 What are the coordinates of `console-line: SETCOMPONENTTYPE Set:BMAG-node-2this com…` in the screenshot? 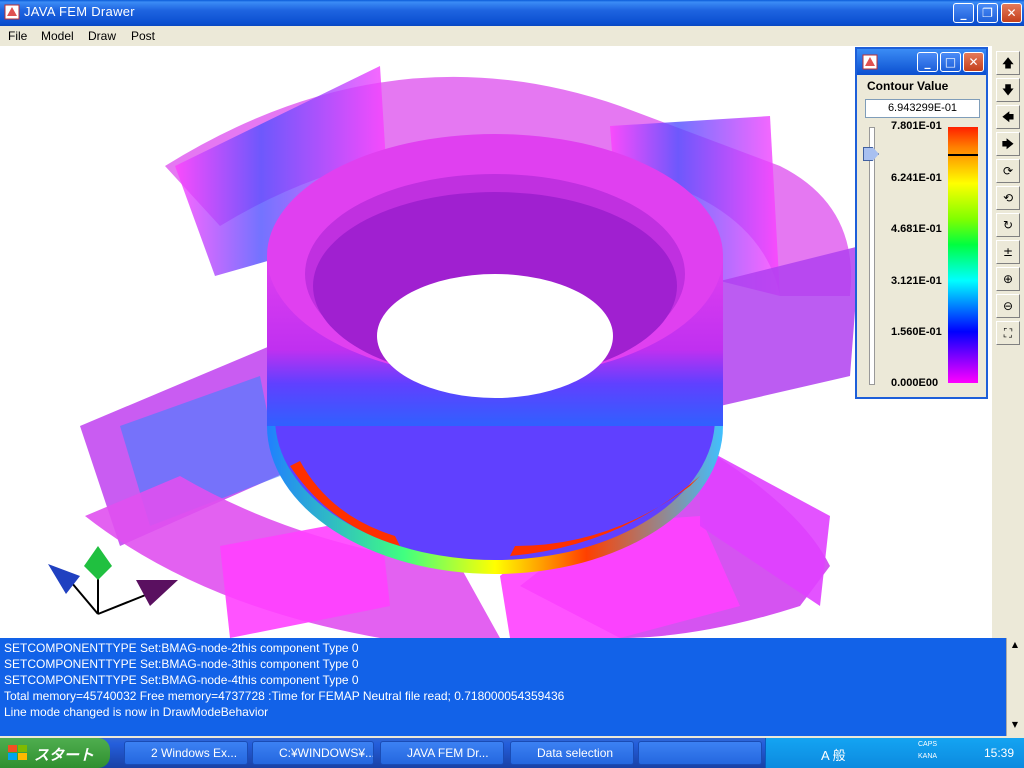 It's located at (181, 648).